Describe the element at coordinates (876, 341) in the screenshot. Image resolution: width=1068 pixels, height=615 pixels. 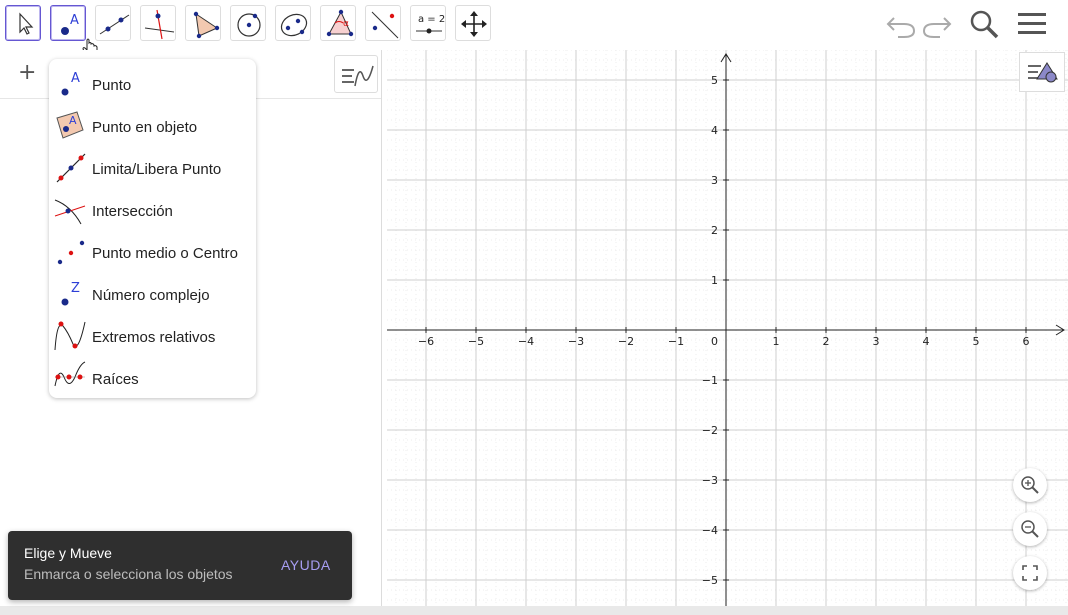
I see `x-tick-label: 3` at that location.